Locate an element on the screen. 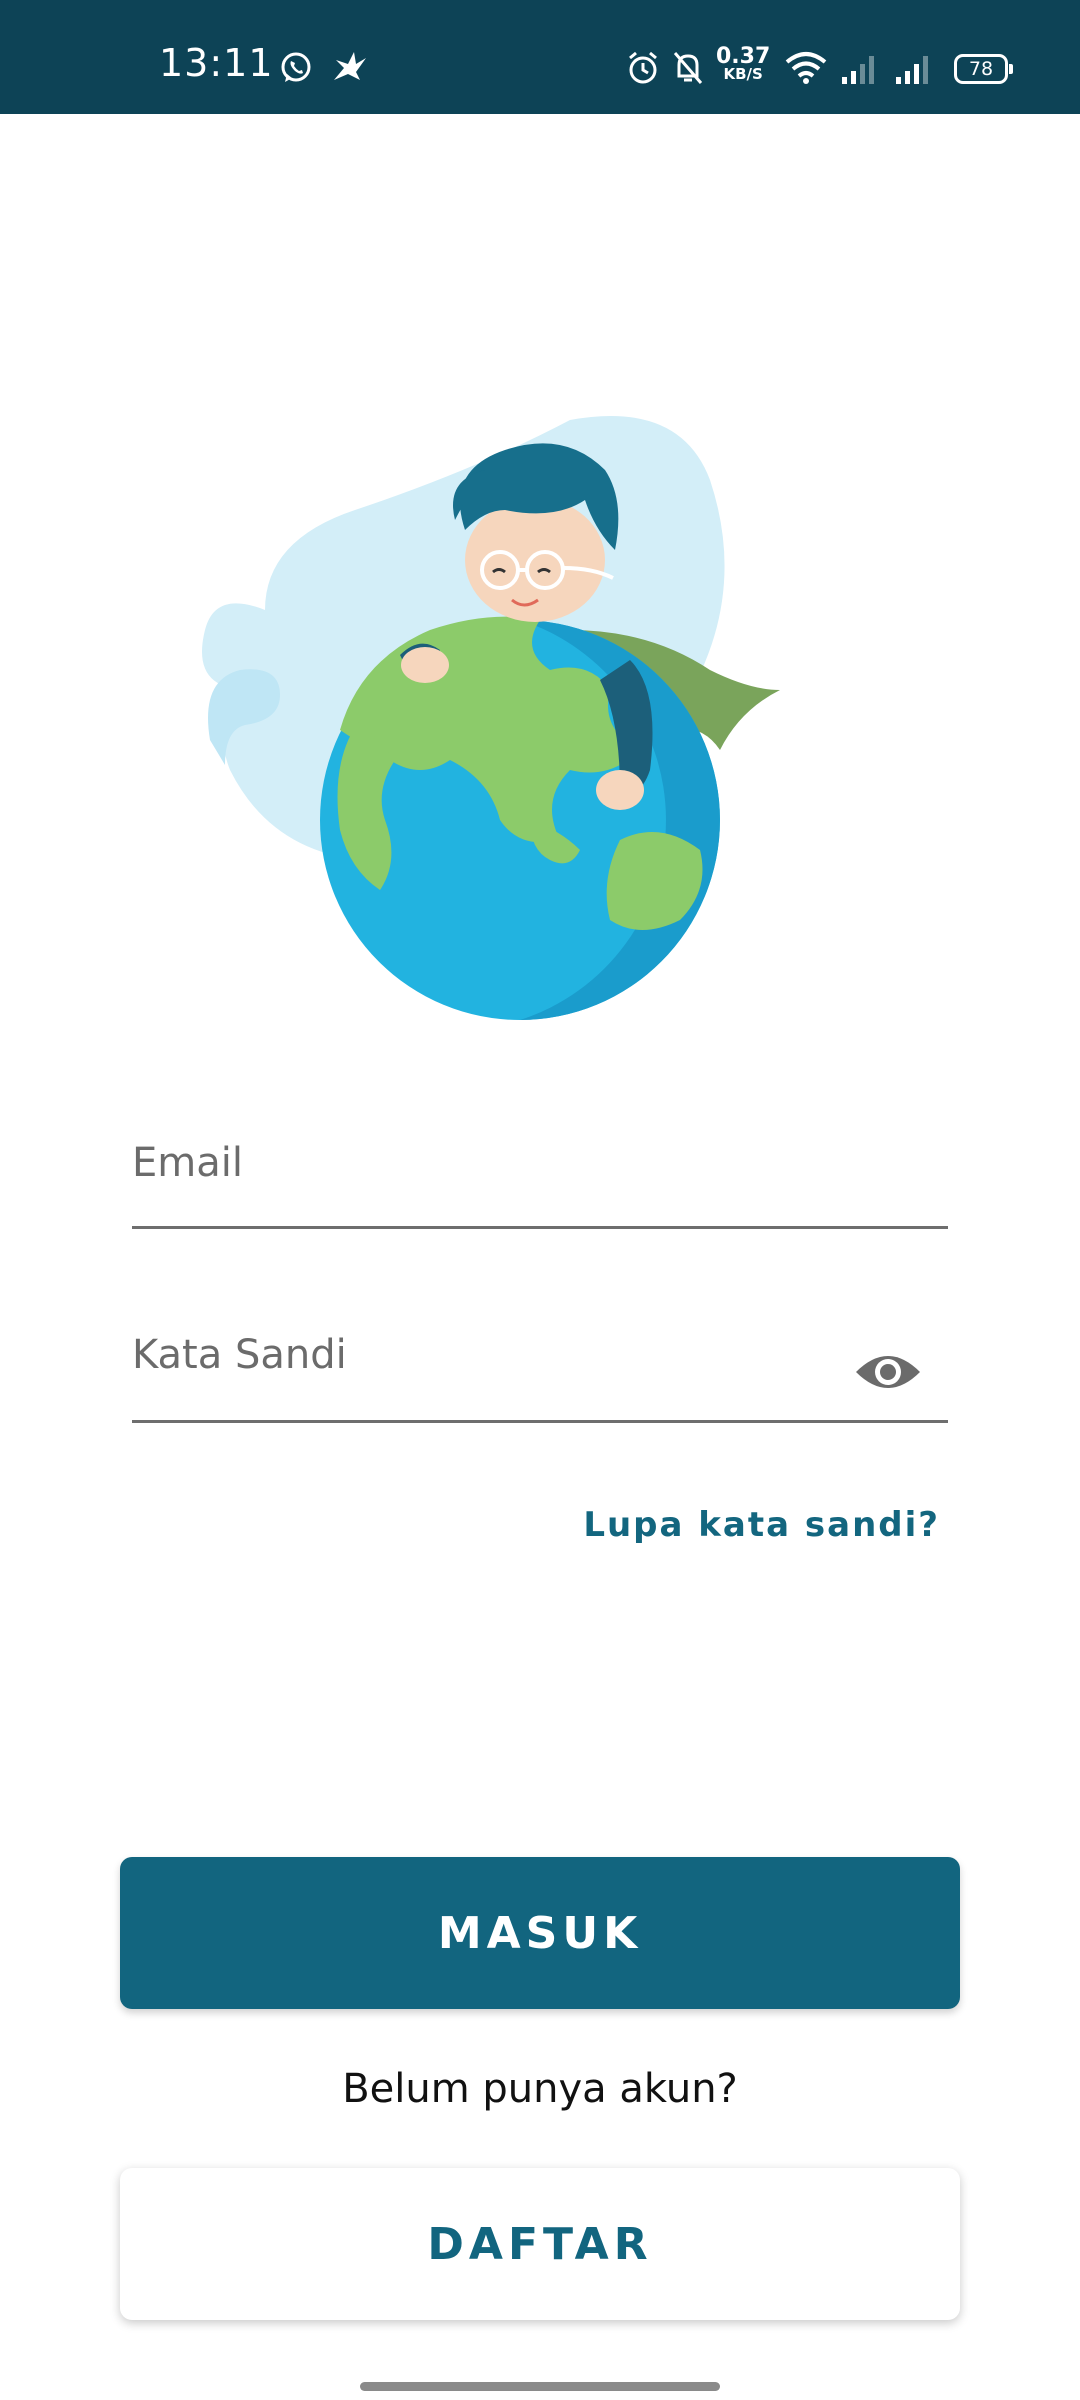 This screenshot has height=2400, width=1080. register-button: DAFTAR is located at coordinates (540, 2244).